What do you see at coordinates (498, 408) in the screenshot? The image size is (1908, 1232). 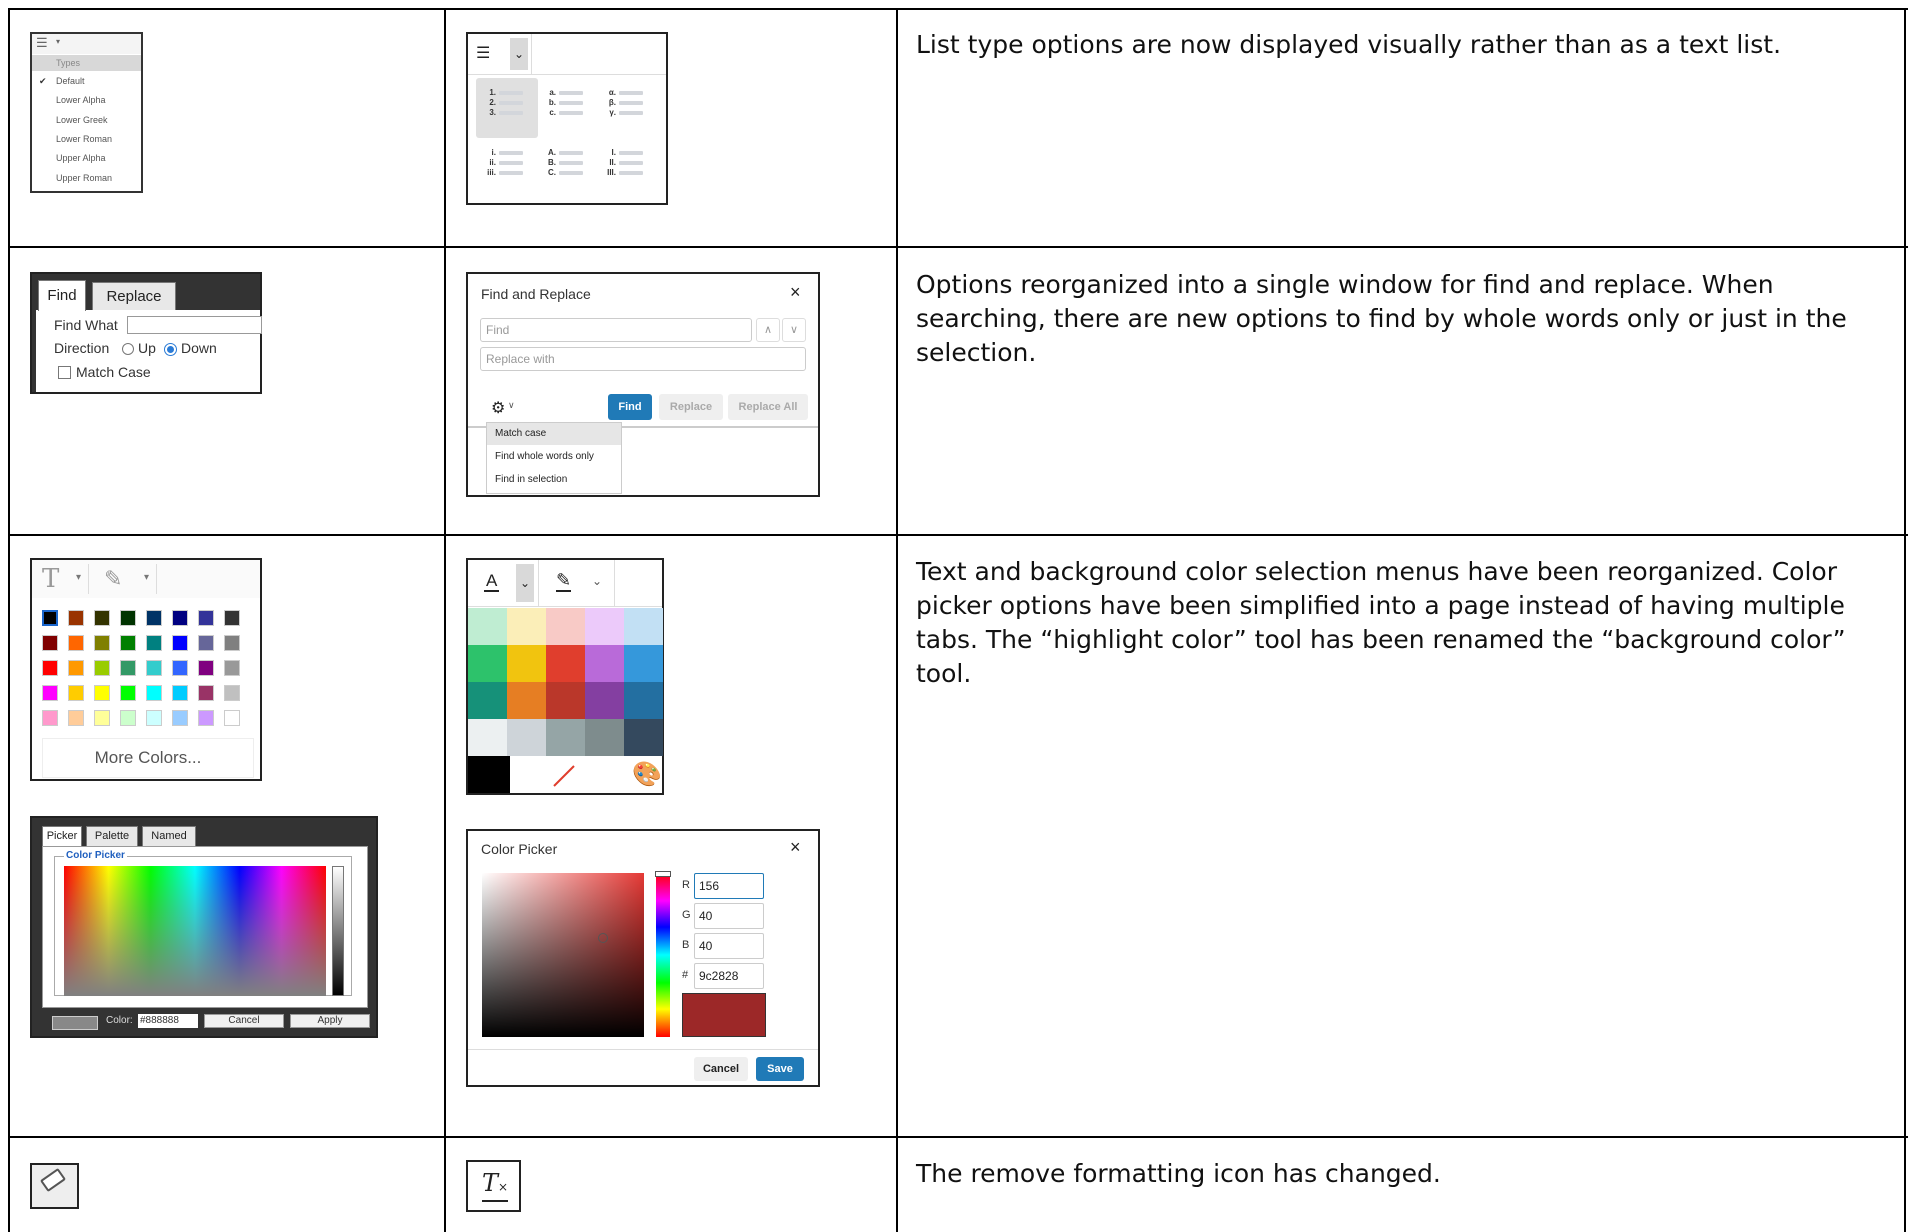 I see `gear-icon: ⚙` at bounding box center [498, 408].